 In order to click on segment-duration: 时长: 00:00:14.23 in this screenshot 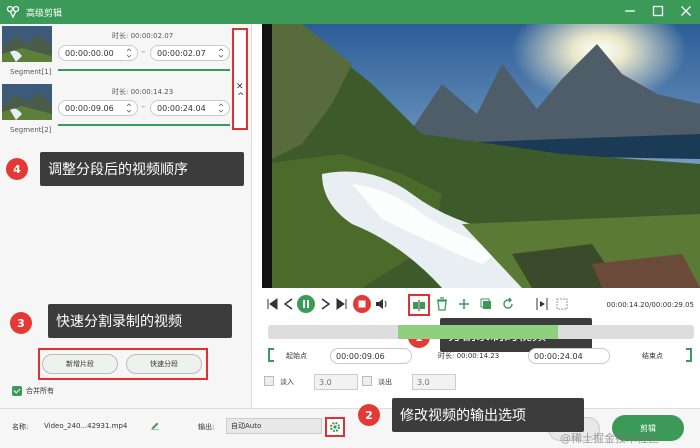, I will do `click(143, 92)`.